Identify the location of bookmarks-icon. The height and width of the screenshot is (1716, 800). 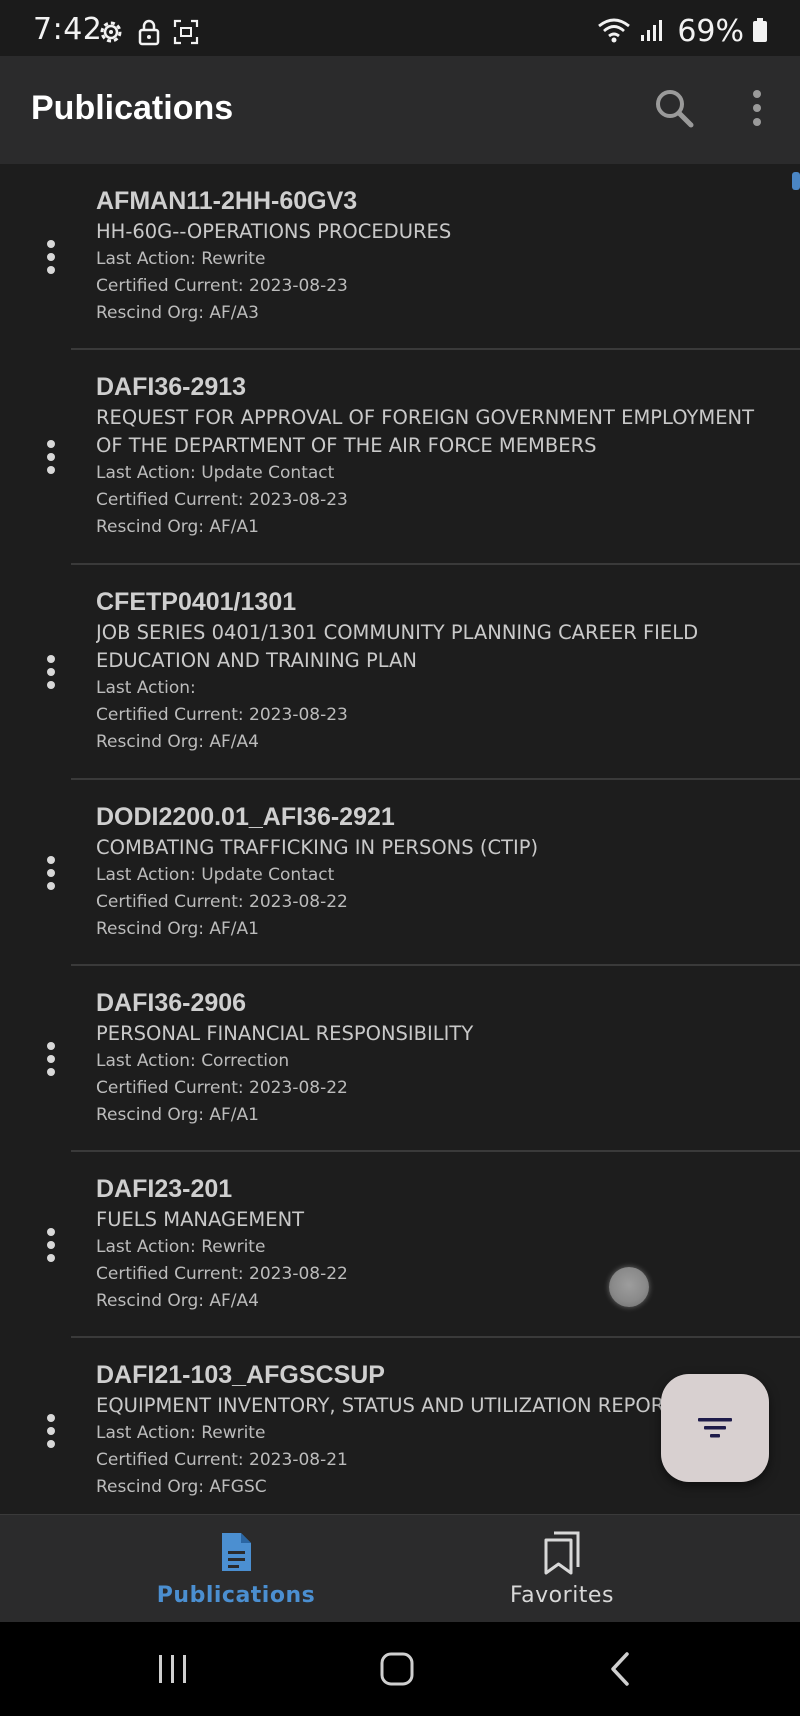
(562, 1555).